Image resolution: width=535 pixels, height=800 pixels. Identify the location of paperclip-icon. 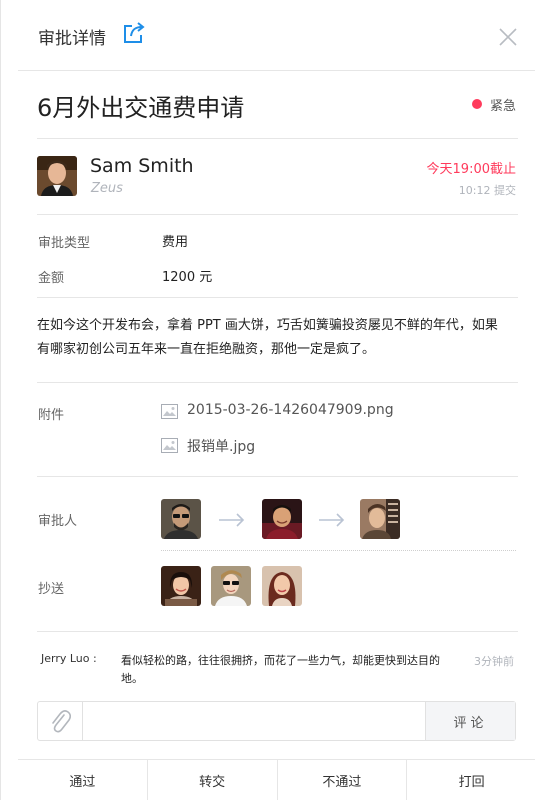
(61, 721).